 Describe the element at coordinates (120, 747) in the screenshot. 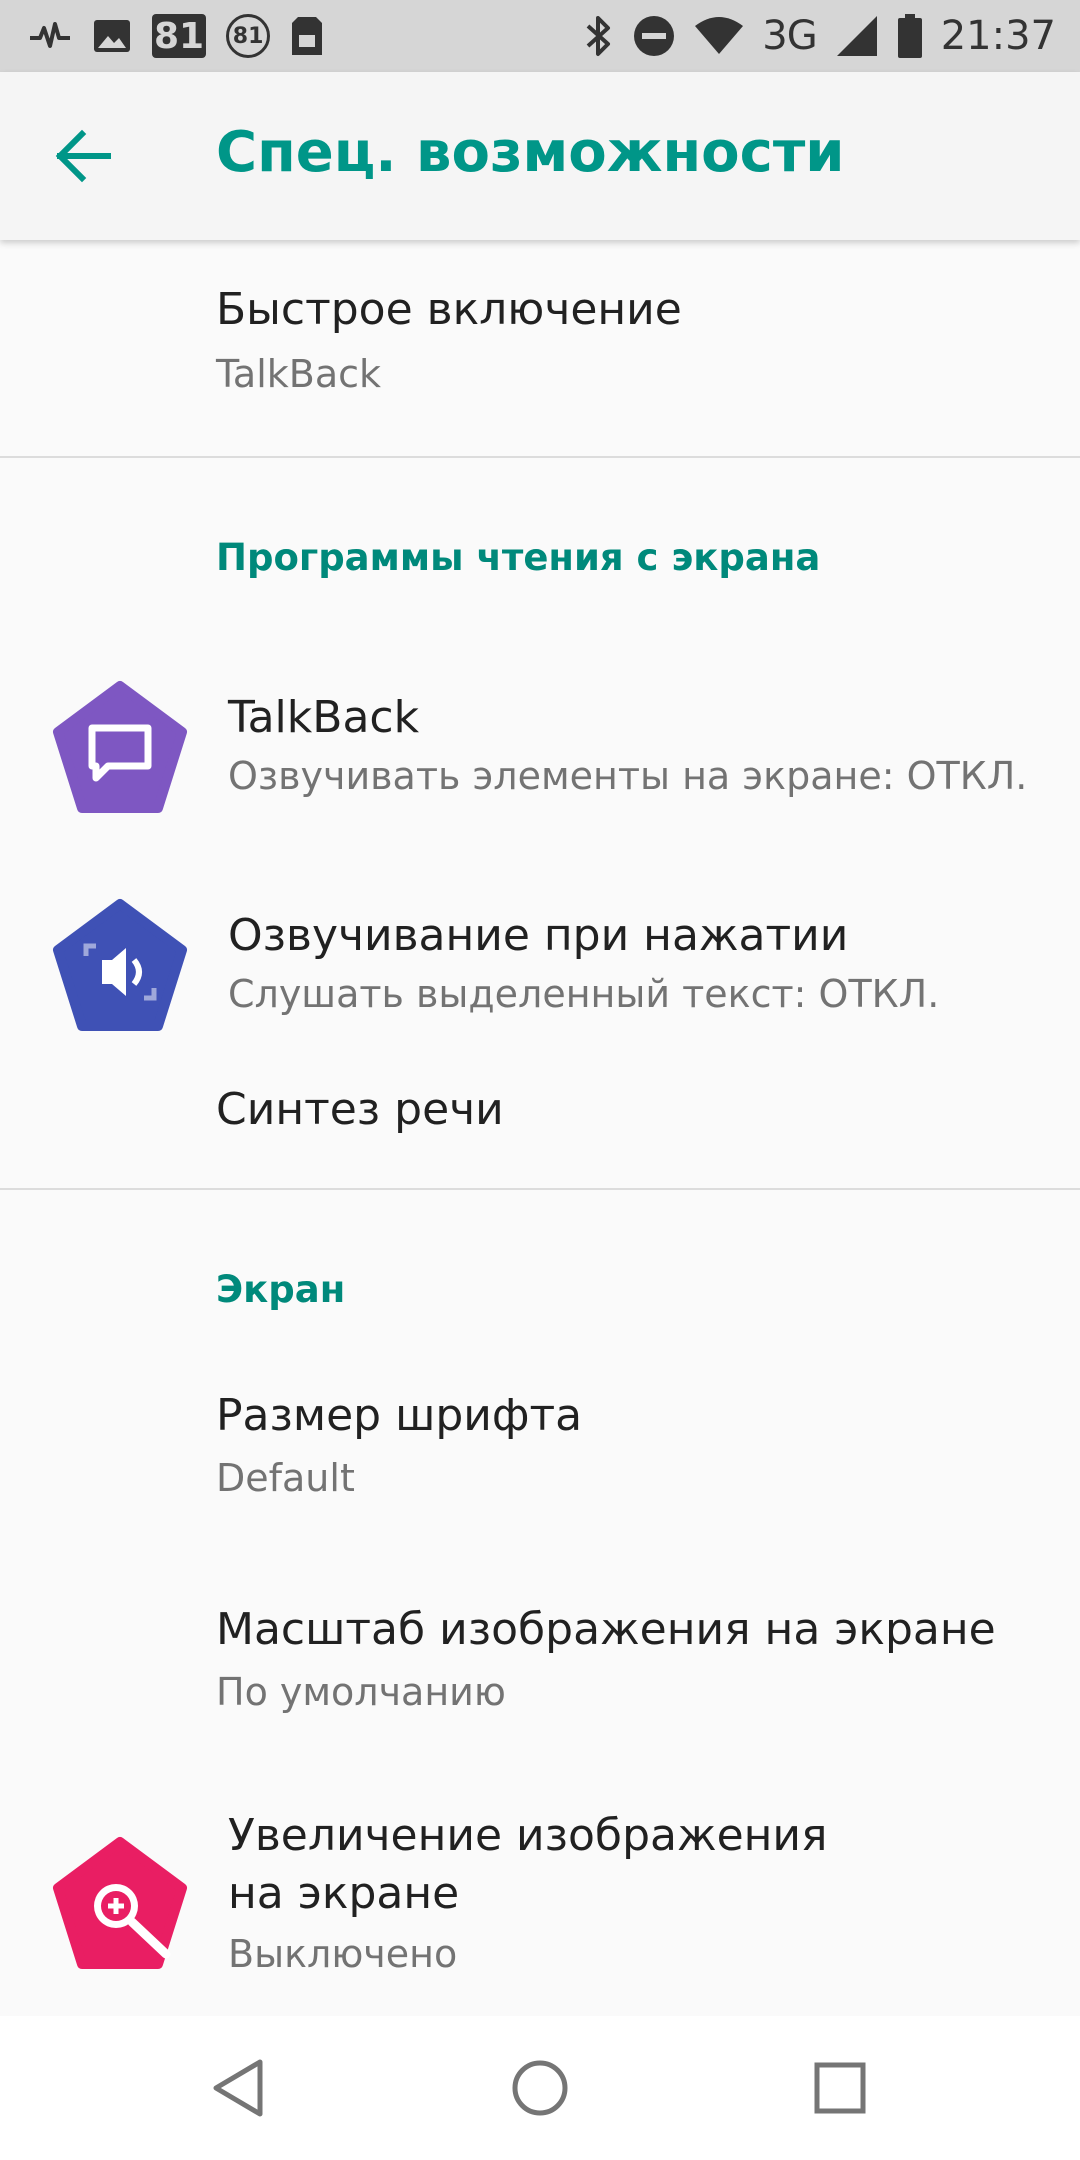

I see `talkback-icon` at that location.